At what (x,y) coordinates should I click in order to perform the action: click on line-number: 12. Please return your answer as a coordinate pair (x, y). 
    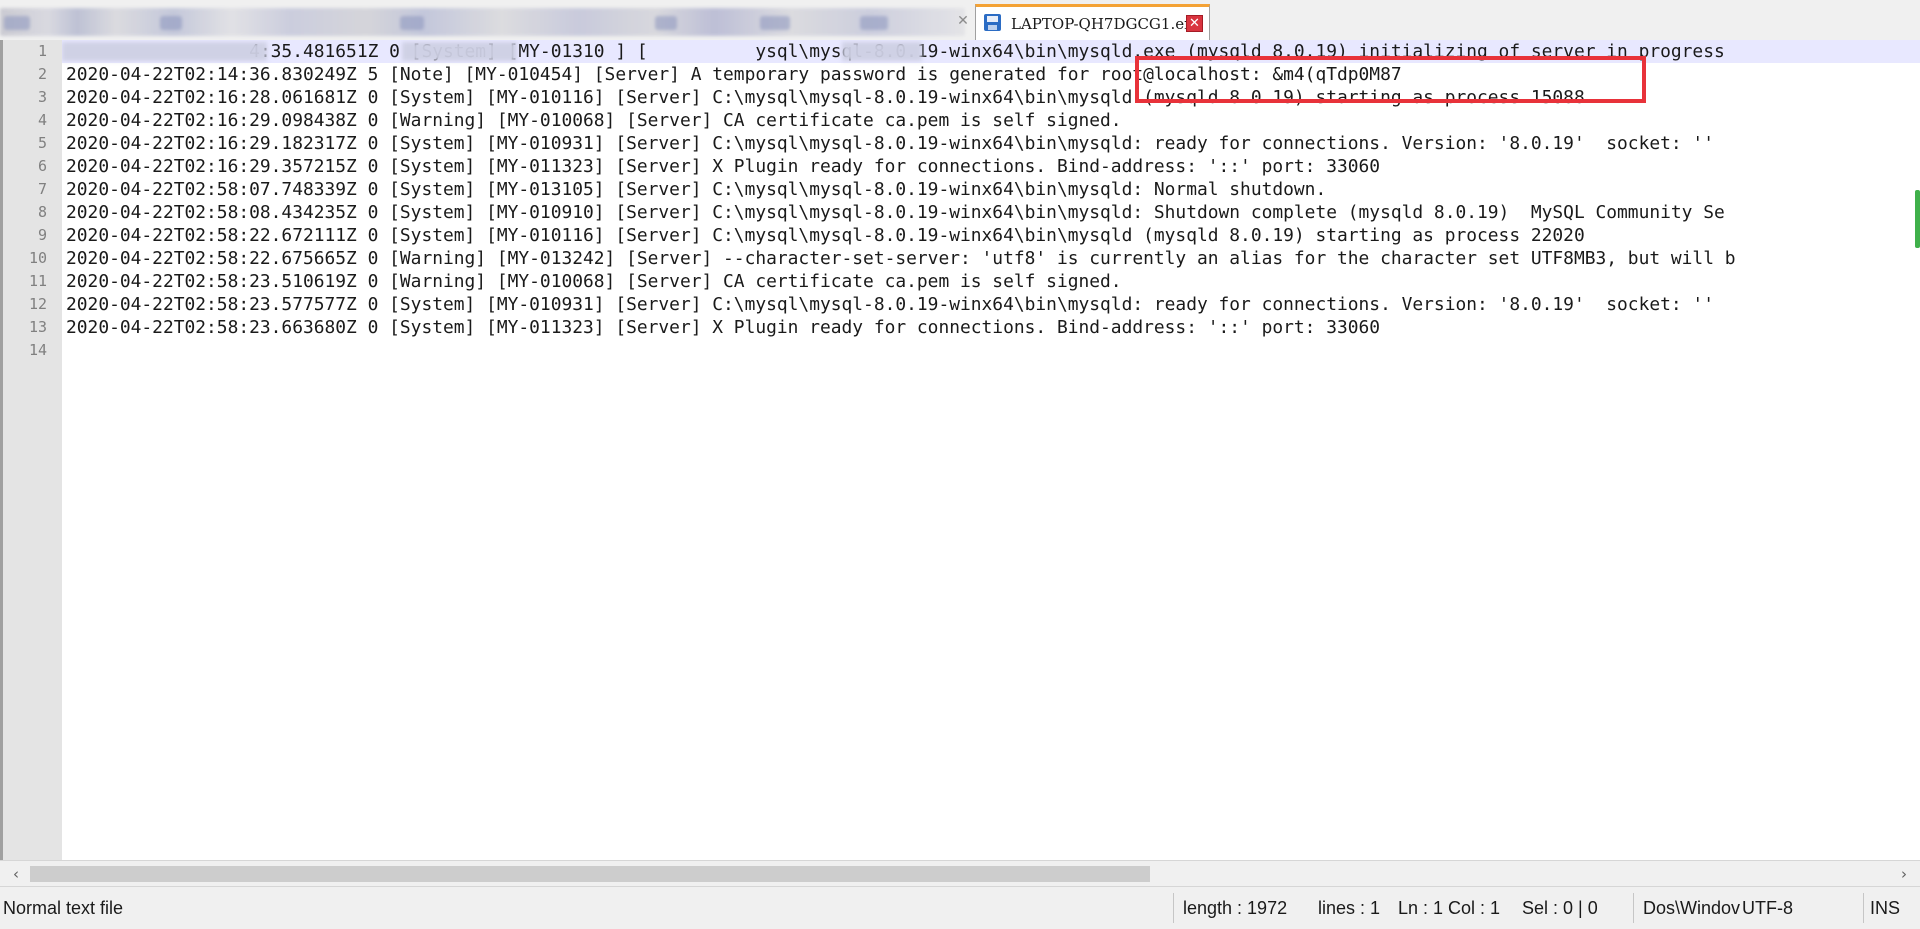
    Looking at the image, I should click on (37, 304).